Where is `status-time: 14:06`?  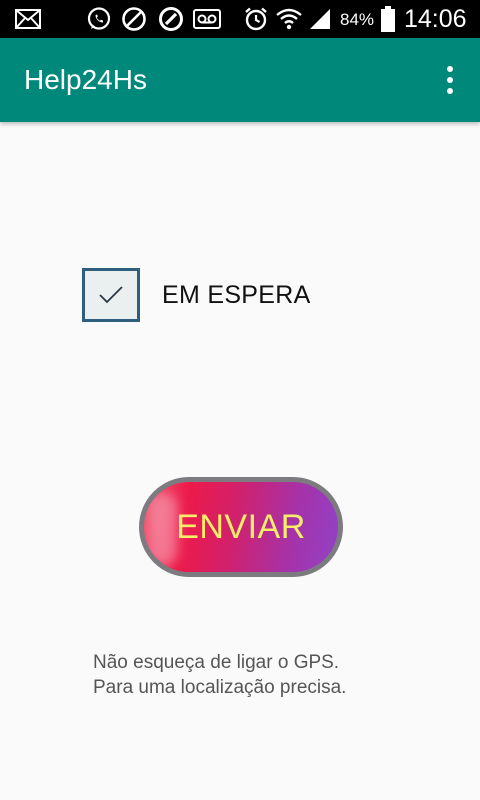
status-time: 14:06 is located at coordinates (435, 19).